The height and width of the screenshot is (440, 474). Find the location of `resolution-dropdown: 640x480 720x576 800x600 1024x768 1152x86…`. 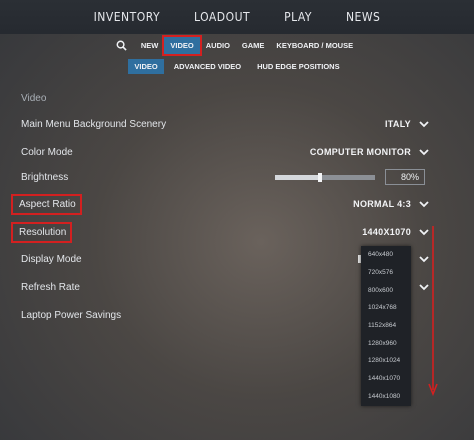

resolution-dropdown: 640x480 720x576 800x600 1024x768 1152x86… is located at coordinates (386, 326).